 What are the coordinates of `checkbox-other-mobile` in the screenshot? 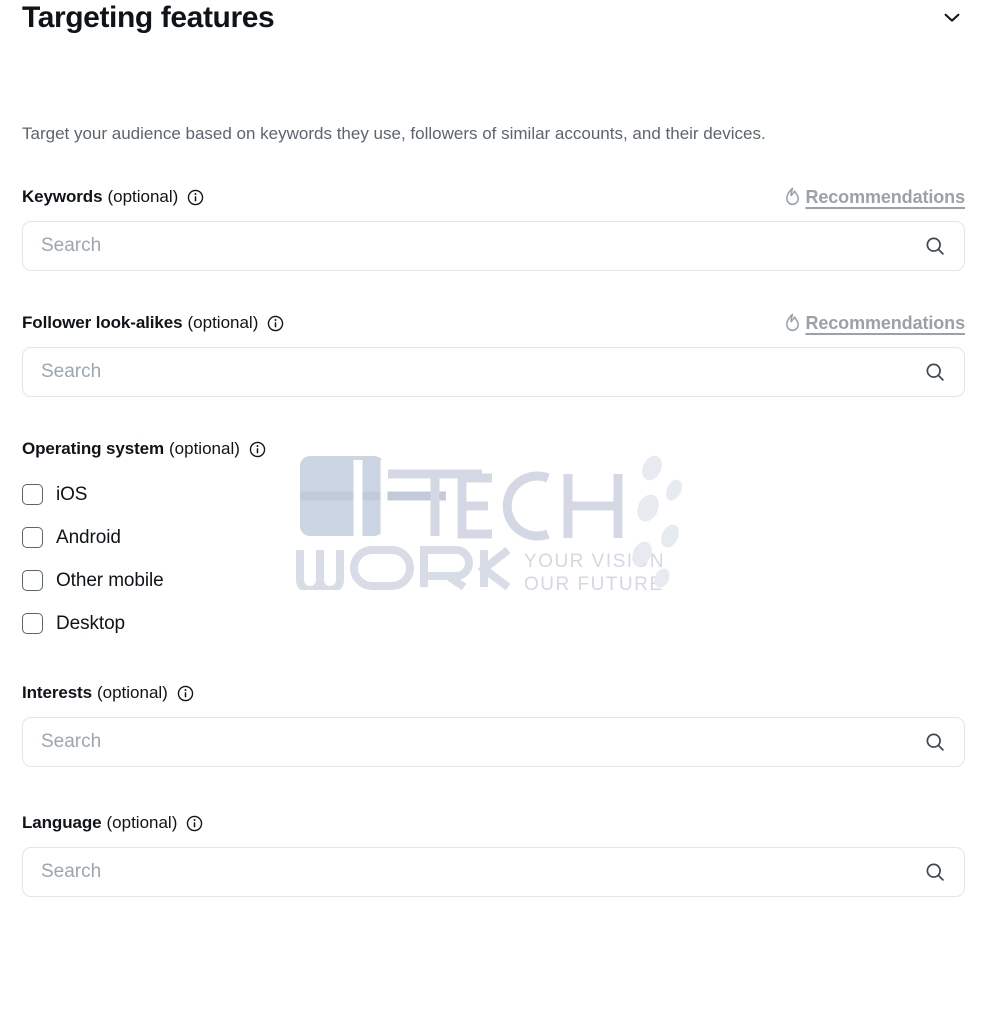 It's located at (32, 580).